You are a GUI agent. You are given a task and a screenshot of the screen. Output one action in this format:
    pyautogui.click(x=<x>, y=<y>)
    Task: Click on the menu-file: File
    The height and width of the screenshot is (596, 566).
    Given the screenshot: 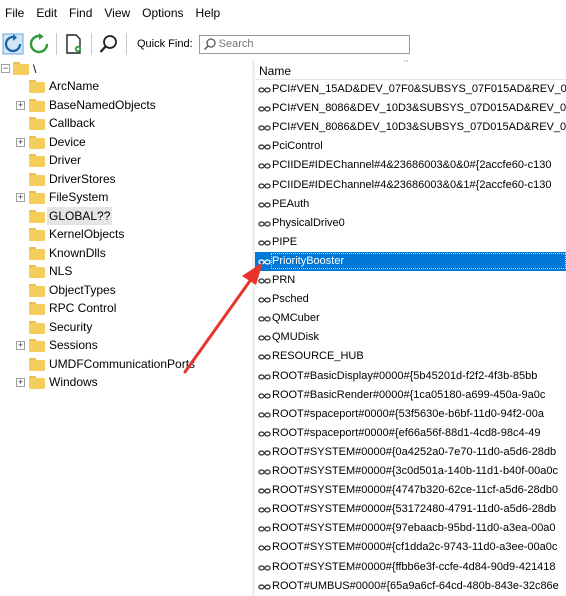 What is the action you would take?
    pyautogui.click(x=15, y=13)
    